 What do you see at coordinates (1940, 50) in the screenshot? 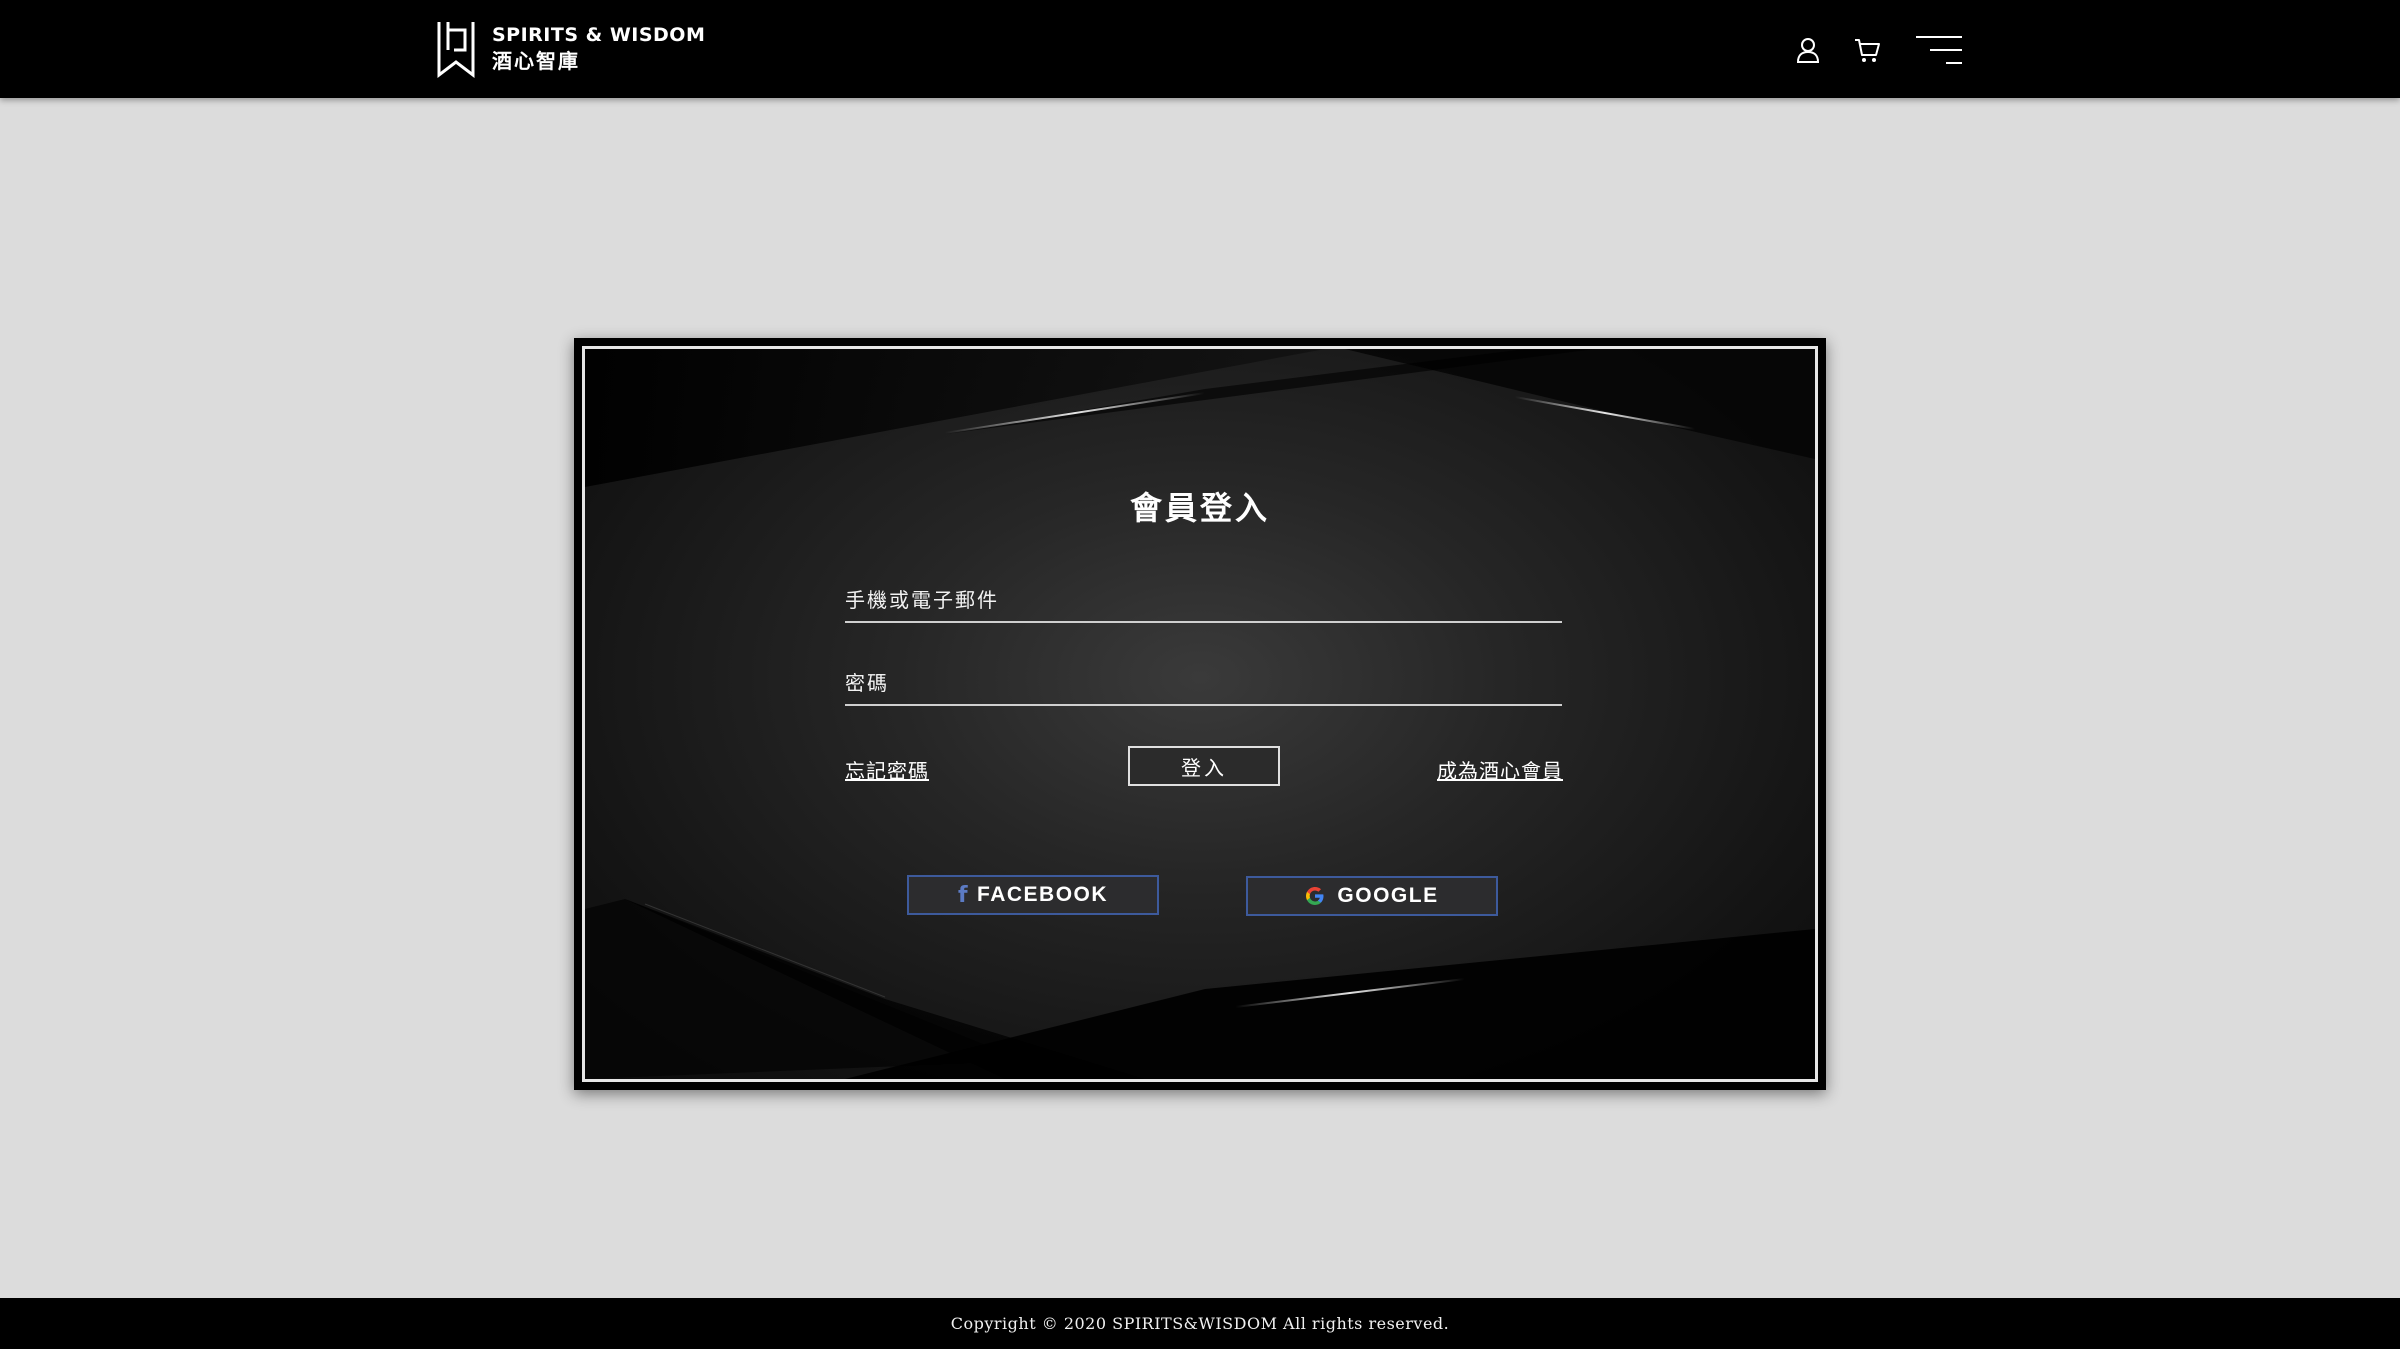
I see `hamburger-menu-icon` at bounding box center [1940, 50].